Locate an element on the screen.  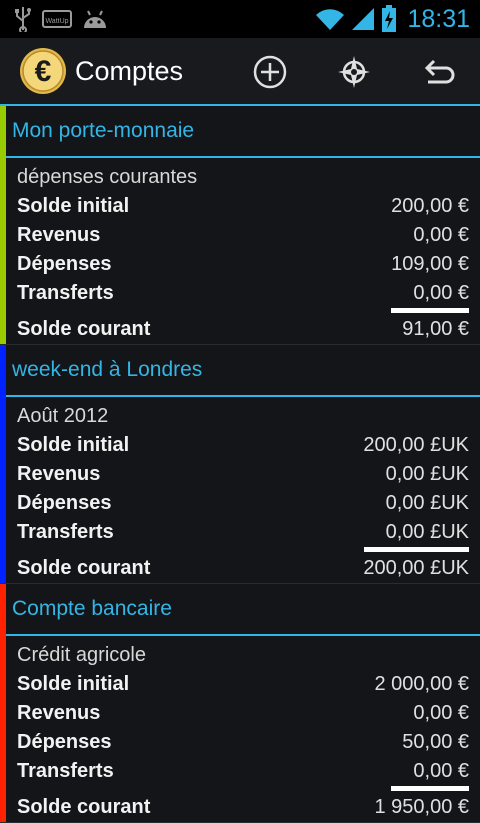
initial-balance-value: 200,00 € is located at coordinates (430, 206).